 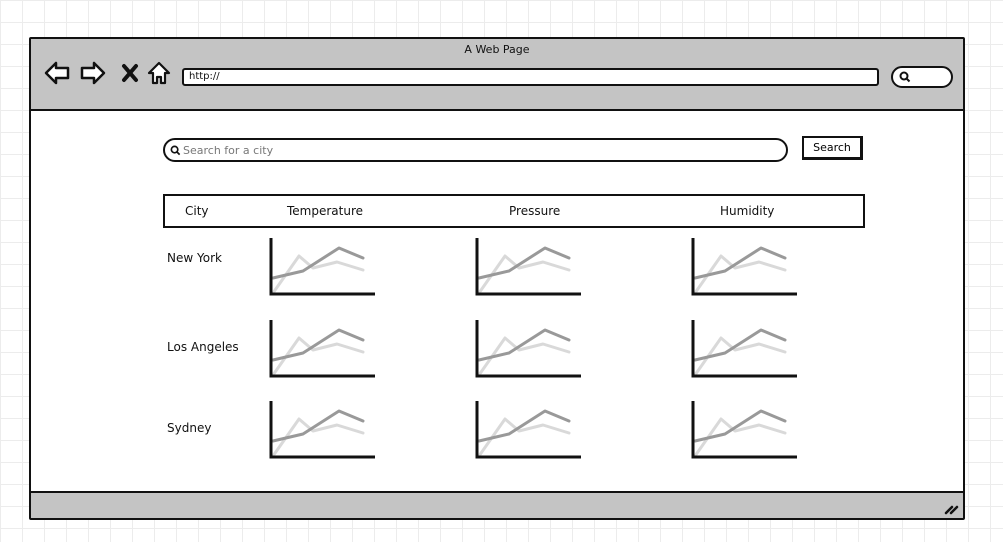 I want to click on city-search-input, so click(x=478, y=150).